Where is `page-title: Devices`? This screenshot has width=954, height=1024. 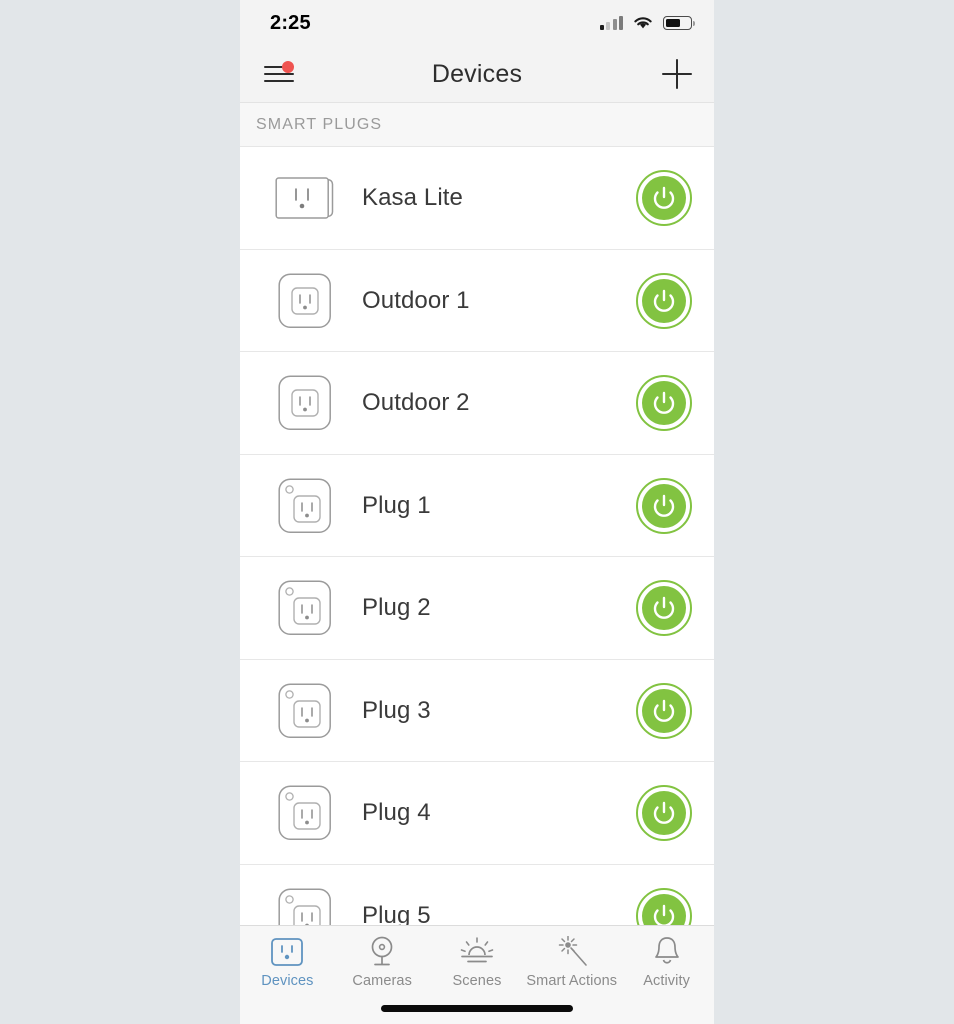
page-title: Devices is located at coordinates (477, 73).